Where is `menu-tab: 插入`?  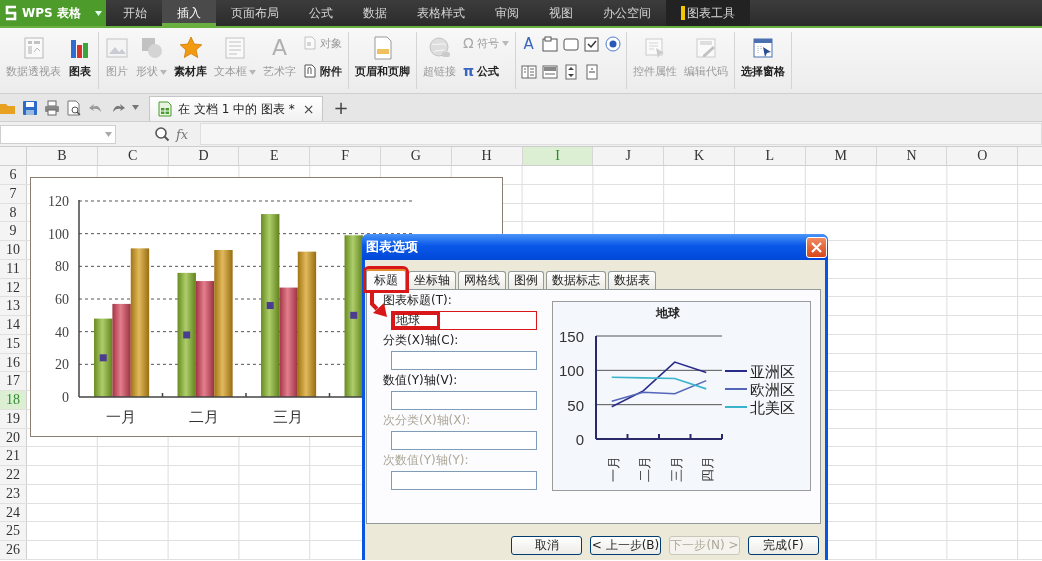
menu-tab: 插入 is located at coordinates (189, 13).